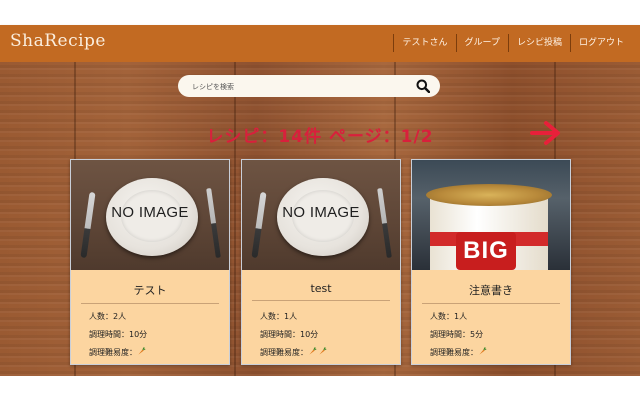 The height and width of the screenshot is (400, 640). I want to click on recipe-thumbnail: BIG, so click(491, 215).